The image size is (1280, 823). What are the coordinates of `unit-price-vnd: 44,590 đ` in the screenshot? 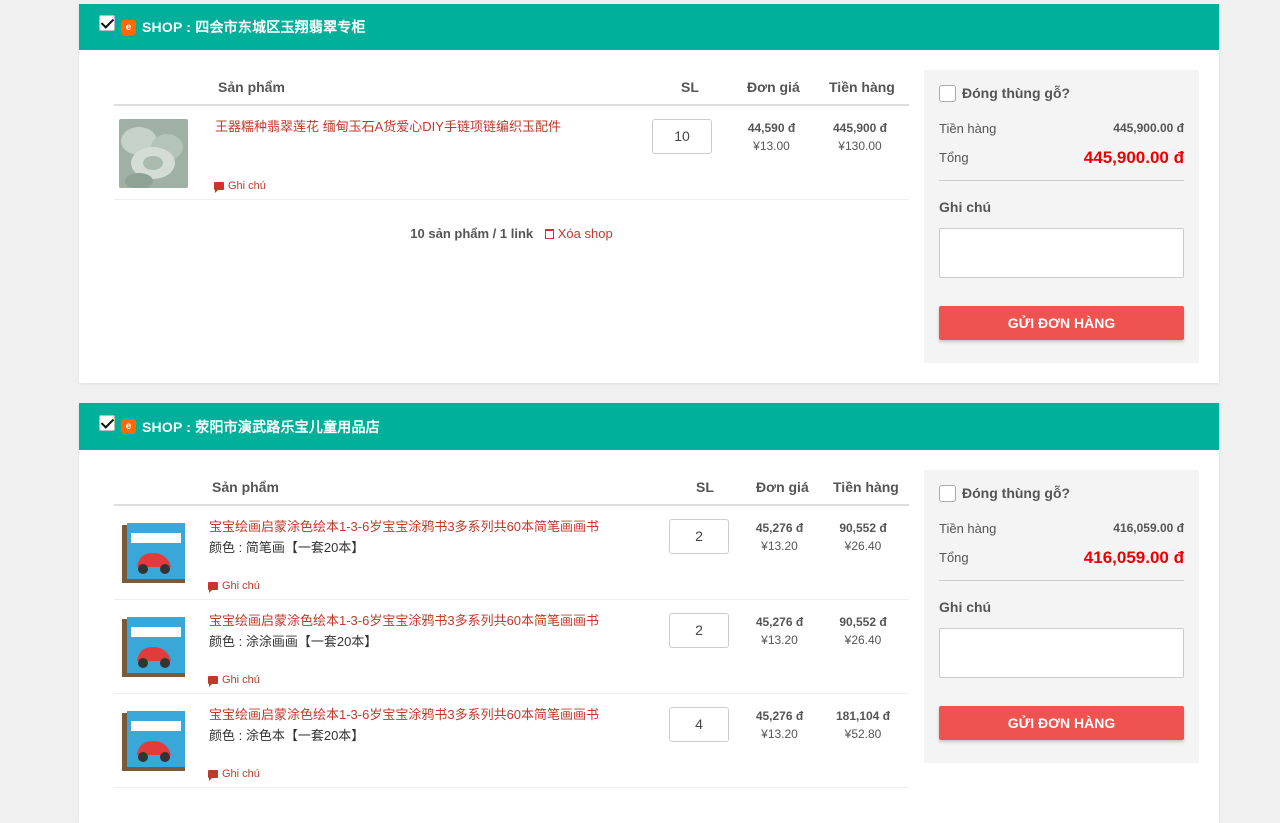 It's located at (771, 128).